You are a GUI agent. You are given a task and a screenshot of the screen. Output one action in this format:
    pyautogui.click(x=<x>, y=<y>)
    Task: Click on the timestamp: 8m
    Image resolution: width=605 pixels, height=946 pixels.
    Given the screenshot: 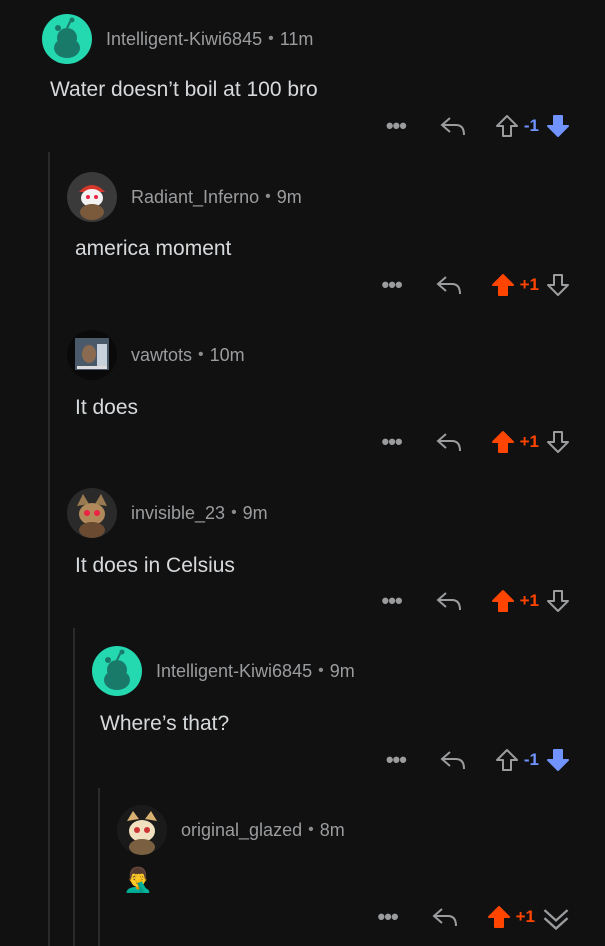 What is the action you would take?
    pyautogui.click(x=332, y=829)
    